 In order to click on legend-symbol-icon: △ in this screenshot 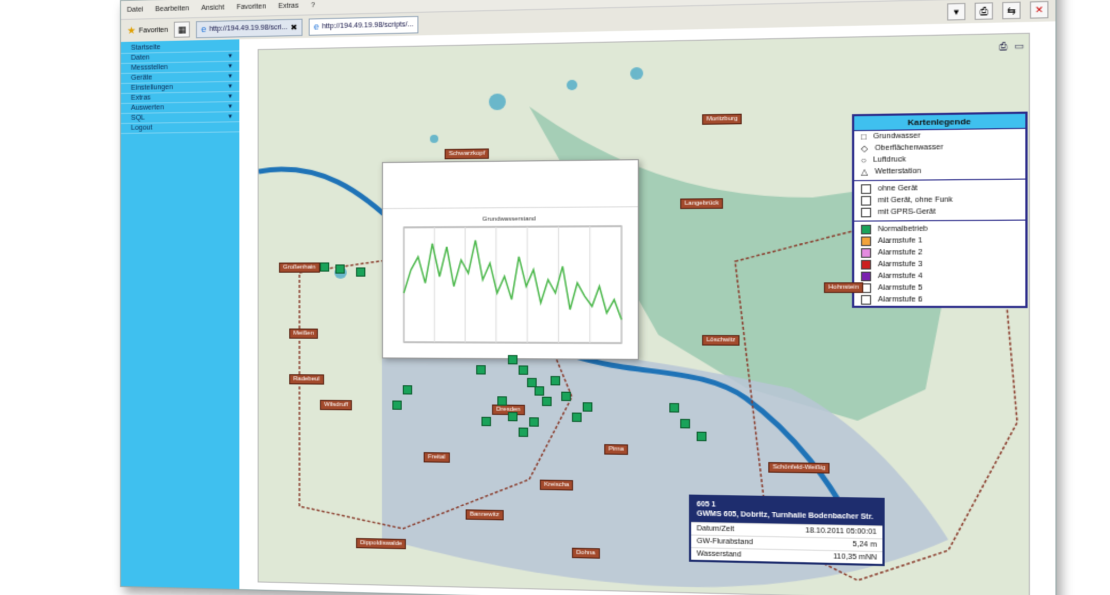, I will do `click(864, 172)`.